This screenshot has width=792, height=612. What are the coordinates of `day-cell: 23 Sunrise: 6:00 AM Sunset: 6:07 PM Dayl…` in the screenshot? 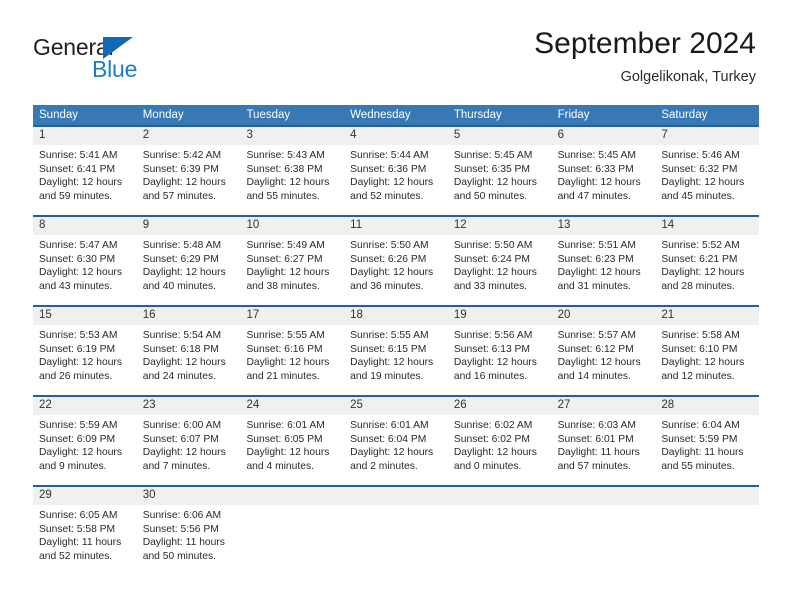 It's located at (188, 440).